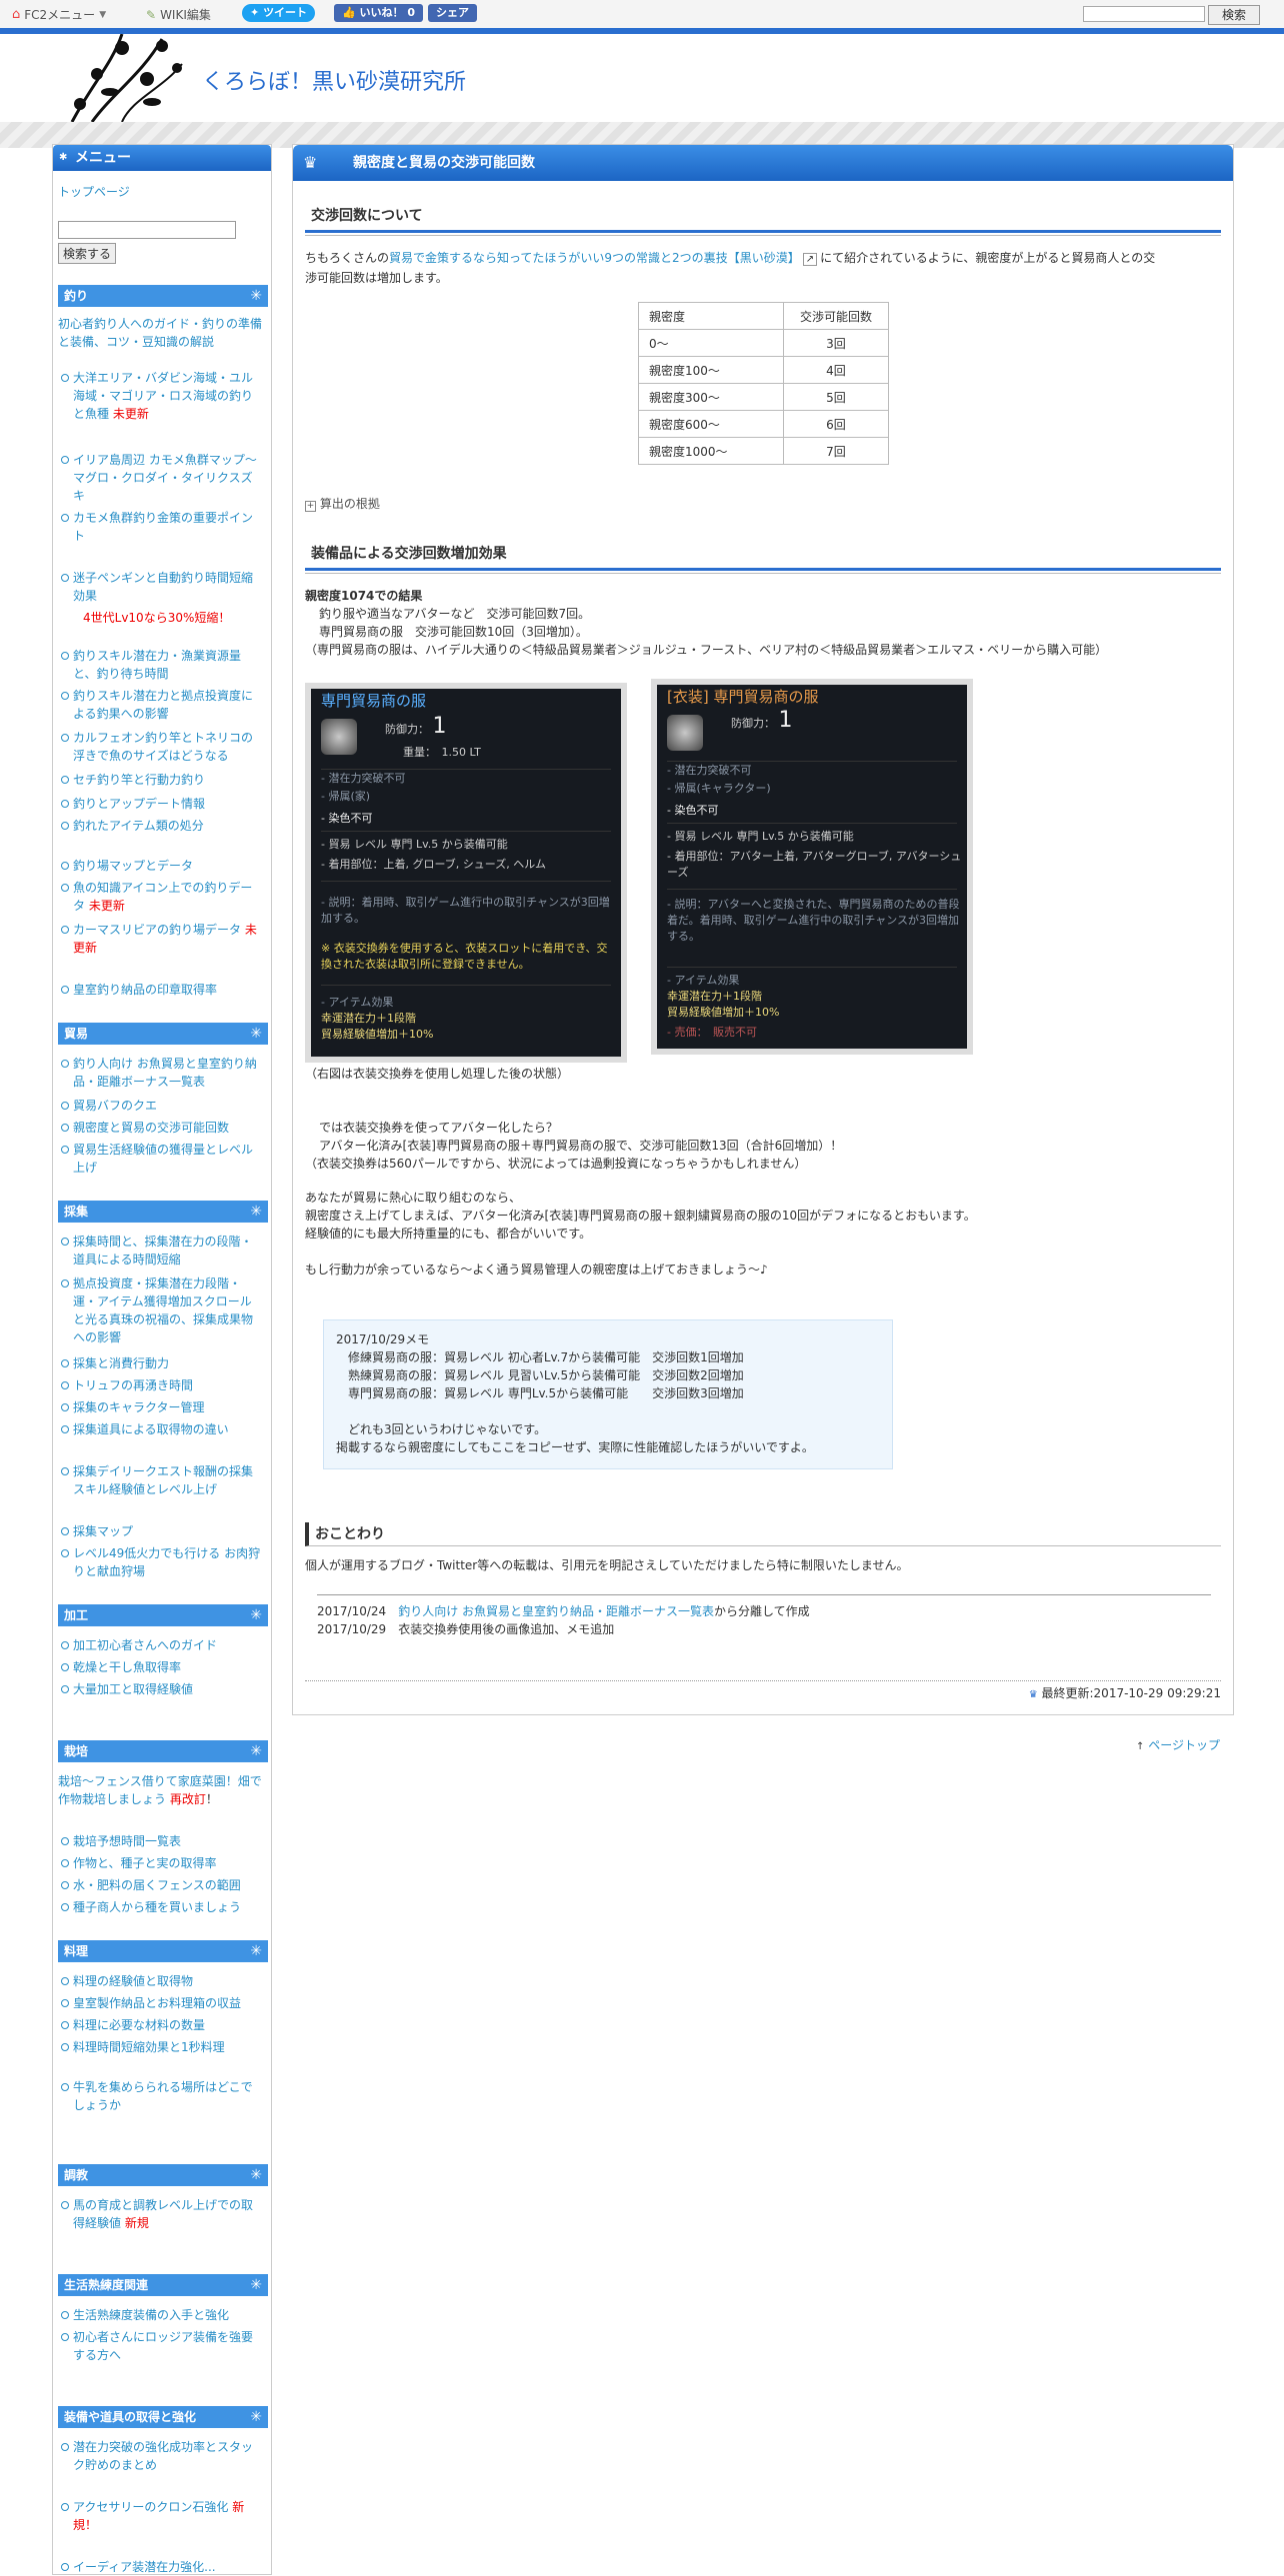 Image resolution: width=1284 pixels, height=2576 pixels. I want to click on list-item: カモメ魚群釣り金策の重要ポイント, so click(161, 527).